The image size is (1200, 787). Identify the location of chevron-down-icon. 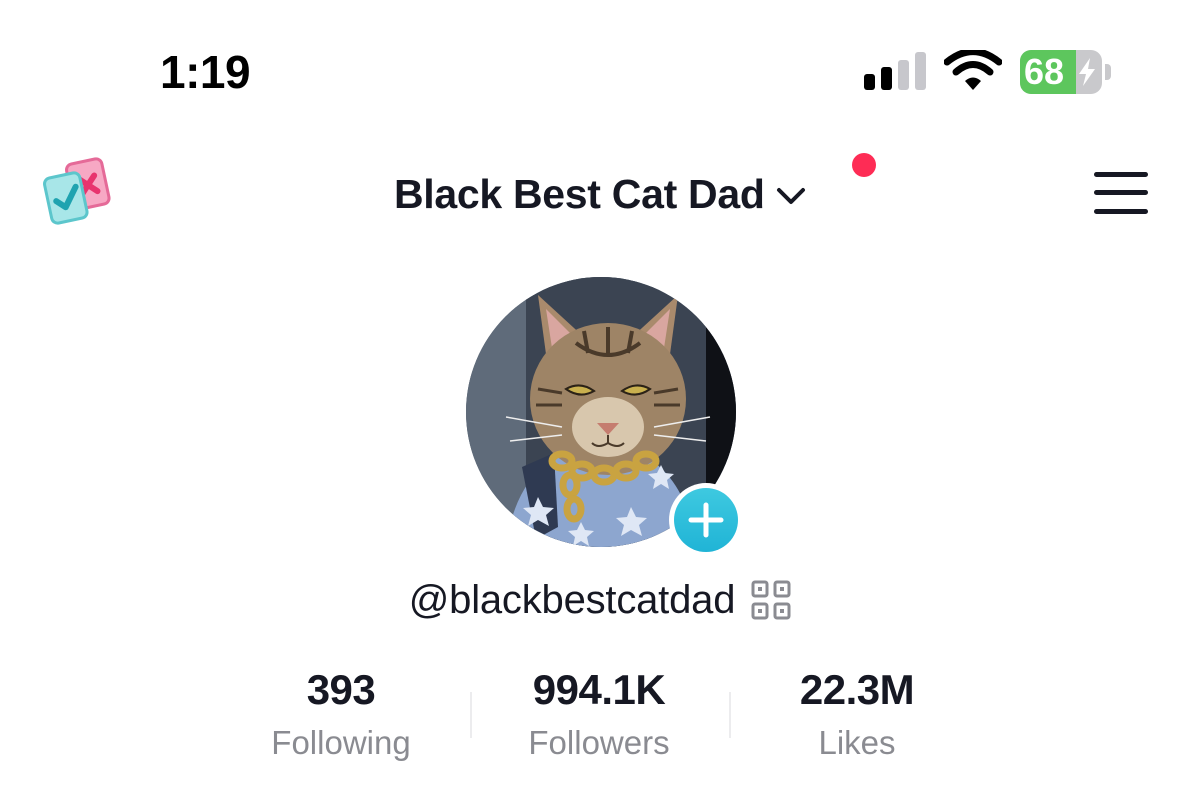
(790, 196).